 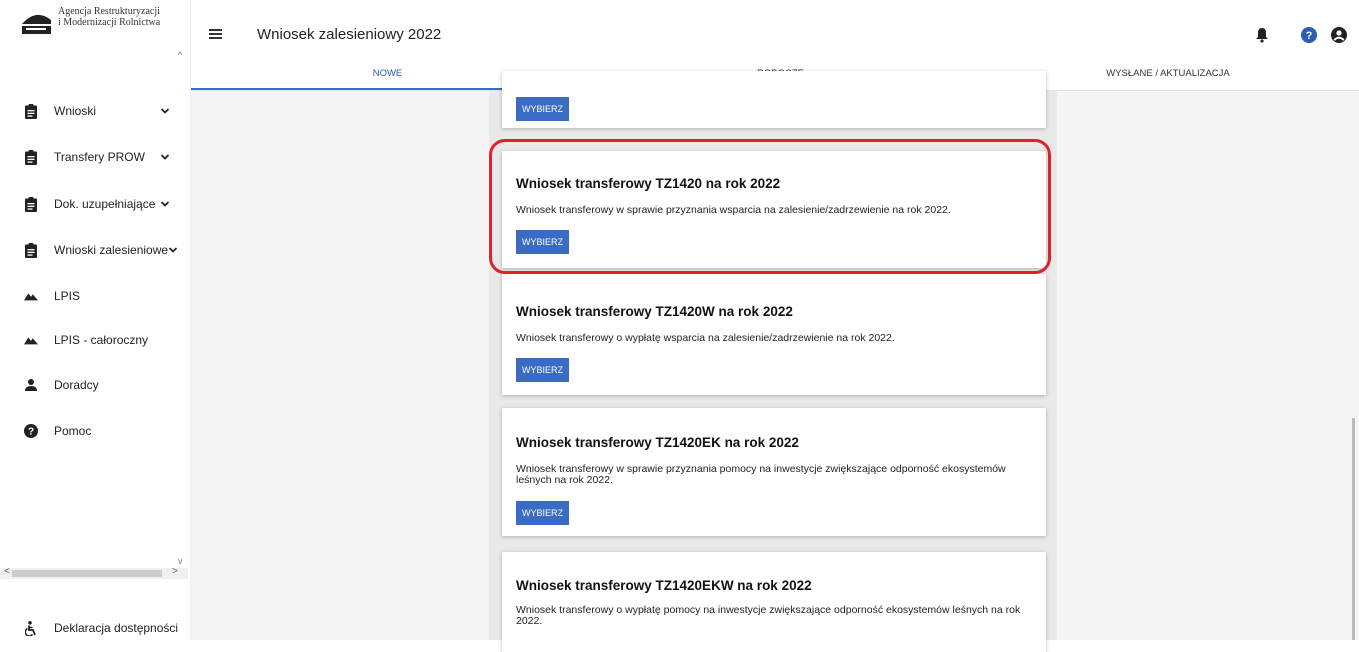 I want to click on application-card: WYBIERZ, so click(x=774, y=99).